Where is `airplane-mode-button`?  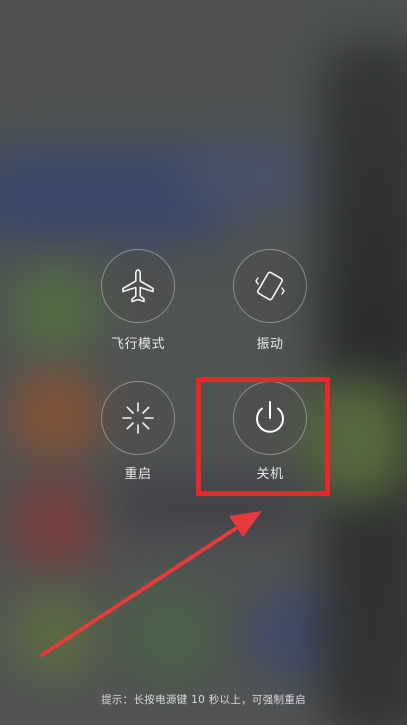
airplane-mode-button is located at coordinates (138, 286).